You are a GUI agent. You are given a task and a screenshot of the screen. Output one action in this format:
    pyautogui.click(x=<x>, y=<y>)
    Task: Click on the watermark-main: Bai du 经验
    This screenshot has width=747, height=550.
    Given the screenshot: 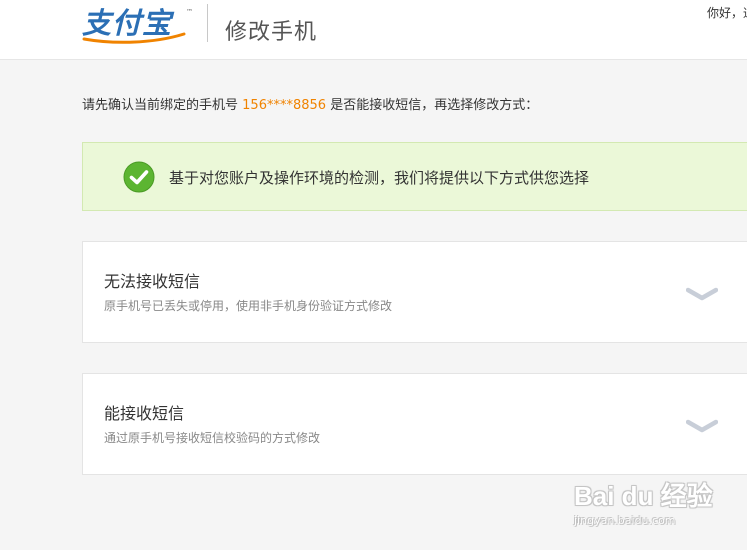 What is the action you would take?
    pyautogui.click(x=643, y=496)
    